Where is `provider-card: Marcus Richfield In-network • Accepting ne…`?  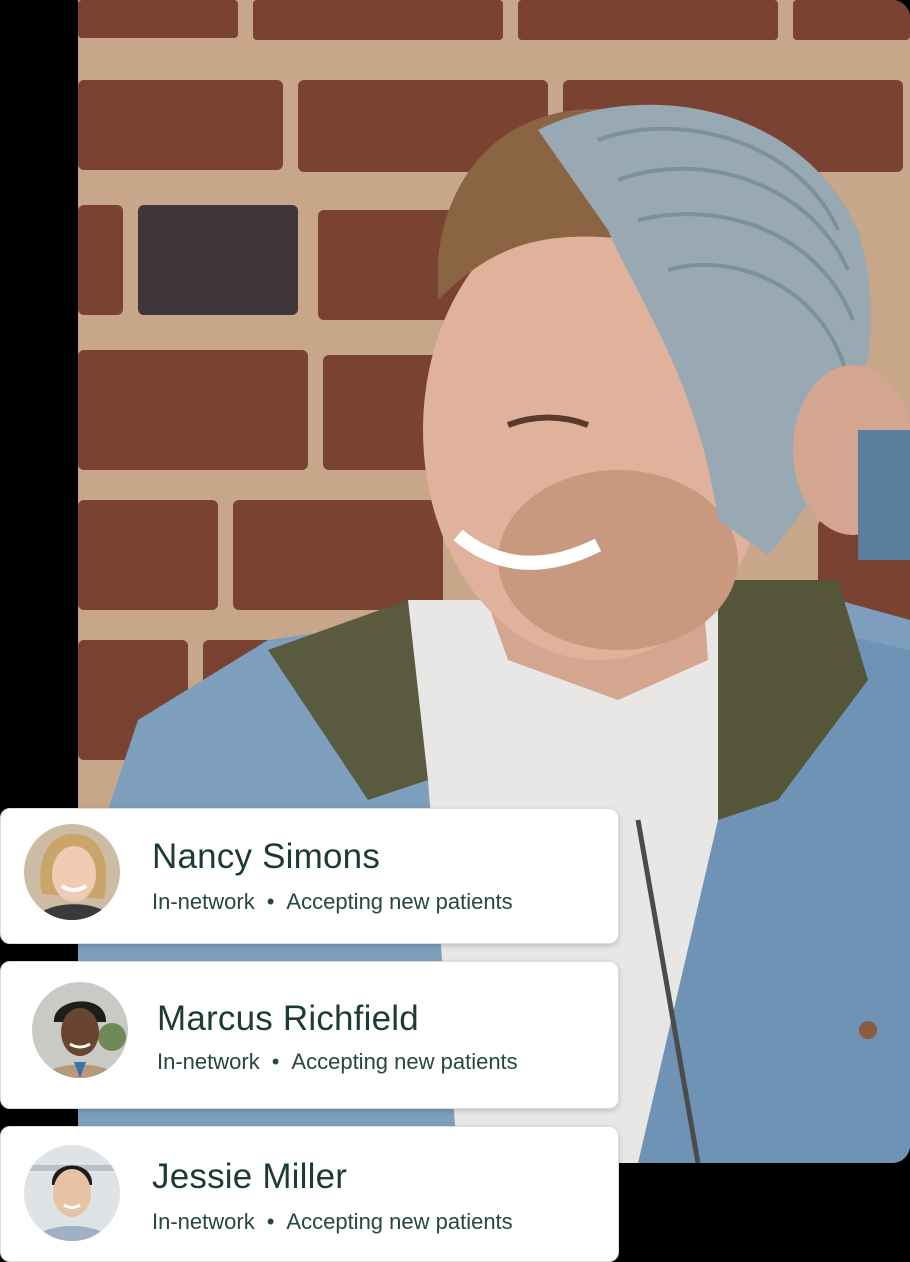 provider-card: Marcus Richfield In-network • Accepting ne… is located at coordinates (309, 1035).